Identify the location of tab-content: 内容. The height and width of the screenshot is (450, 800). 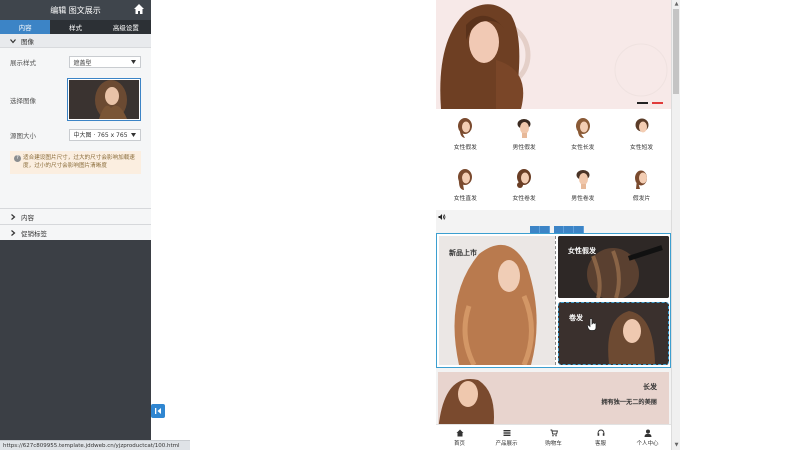
(25, 27).